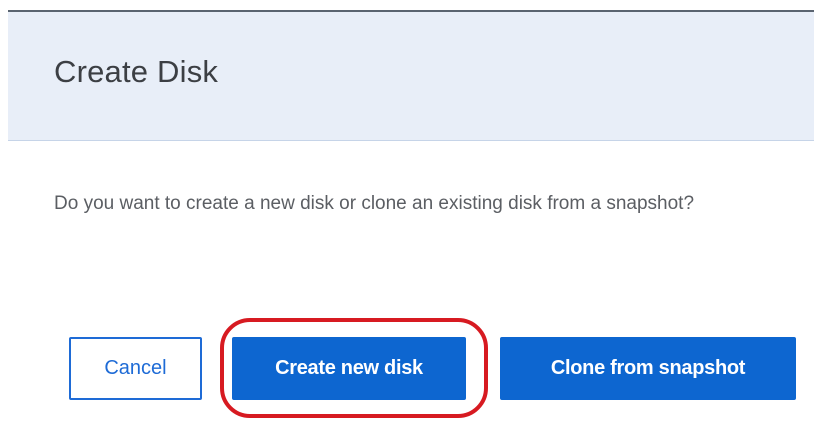 This screenshot has width=814, height=423. Describe the element at coordinates (135, 368) in the screenshot. I see `cancel-button: Cancel` at that location.